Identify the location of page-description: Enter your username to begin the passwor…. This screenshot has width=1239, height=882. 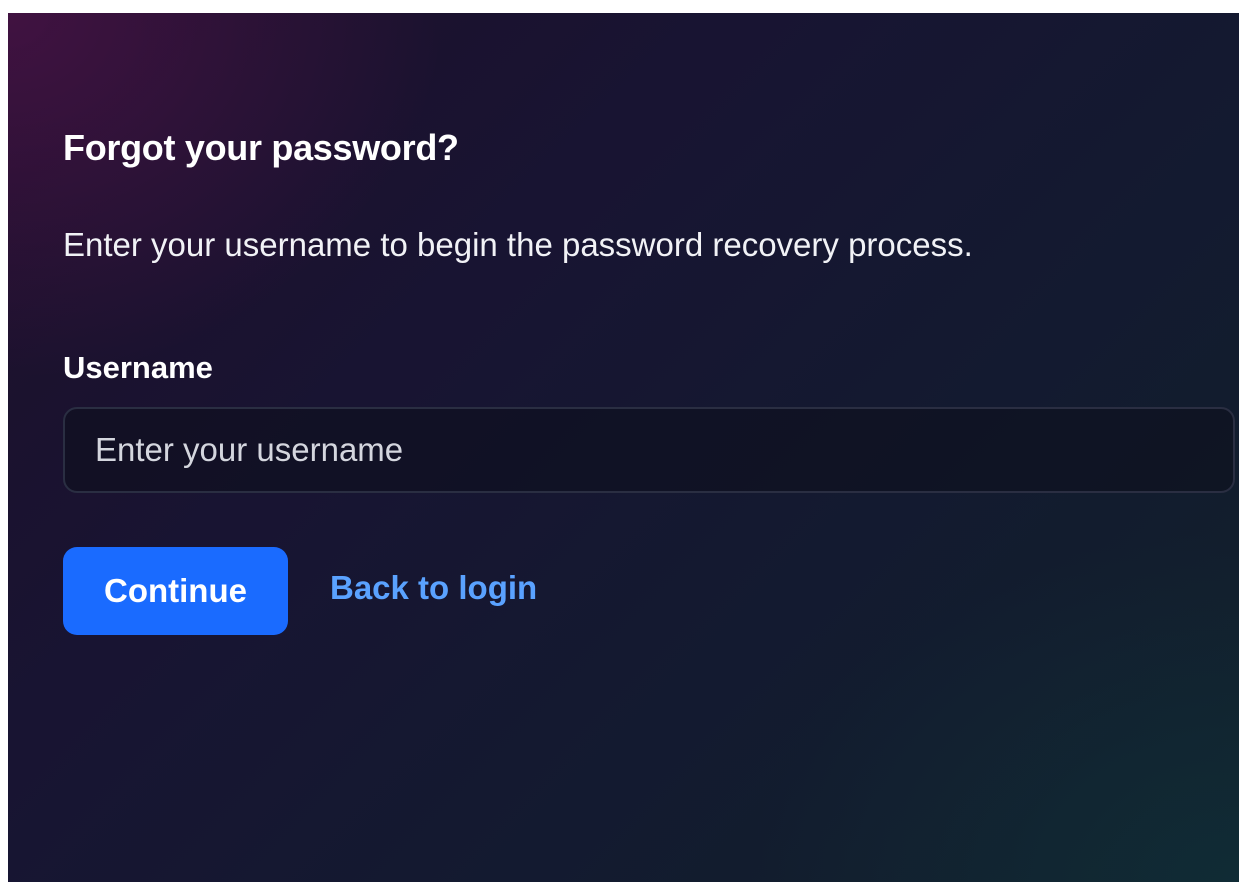
(518, 244).